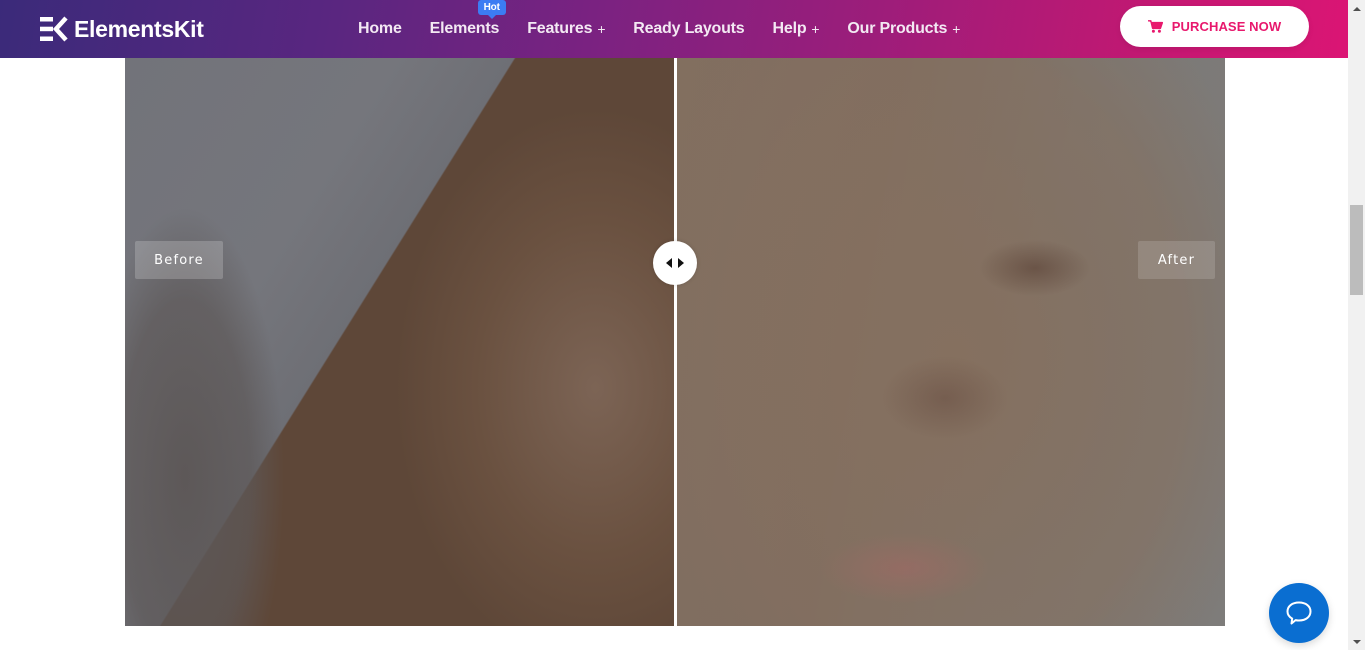  I want to click on nav-label: Features, so click(560, 28).